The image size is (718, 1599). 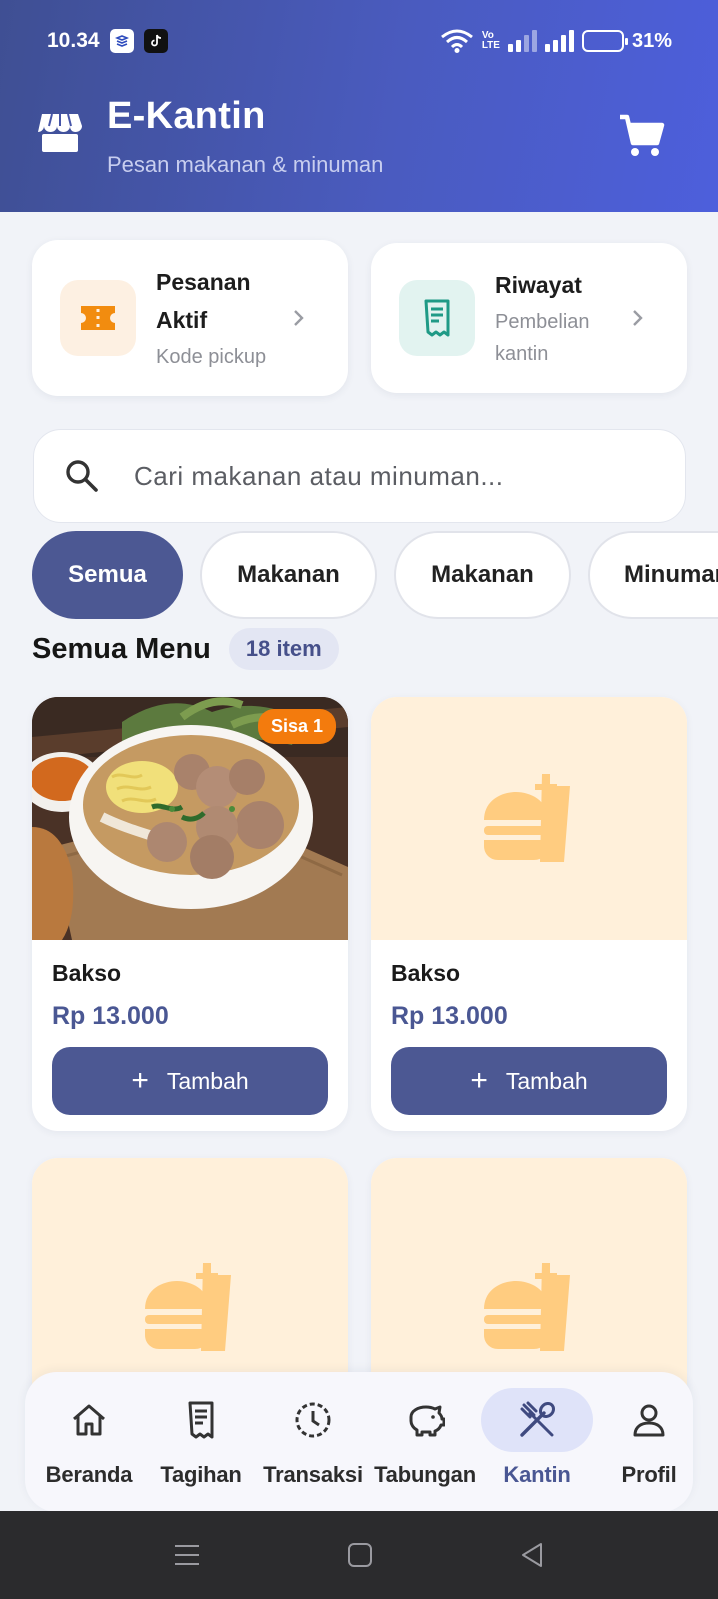 What do you see at coordinates (425, 1474) in the screenshot?
I see `nav-label: Tabungan` at bounding box center [425, 1474].